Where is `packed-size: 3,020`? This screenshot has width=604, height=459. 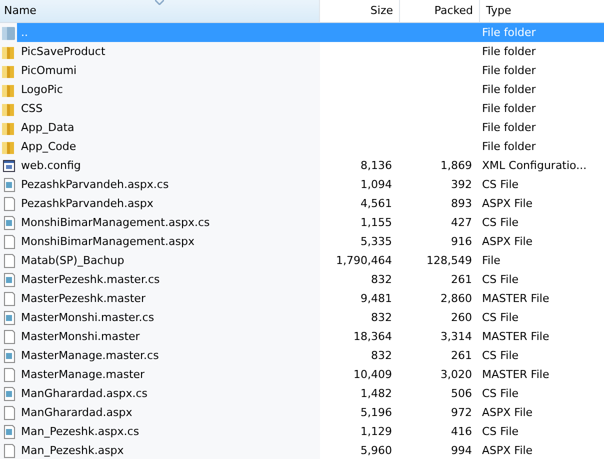 packed-size: 3,020 is located at coordinates (456, 374).